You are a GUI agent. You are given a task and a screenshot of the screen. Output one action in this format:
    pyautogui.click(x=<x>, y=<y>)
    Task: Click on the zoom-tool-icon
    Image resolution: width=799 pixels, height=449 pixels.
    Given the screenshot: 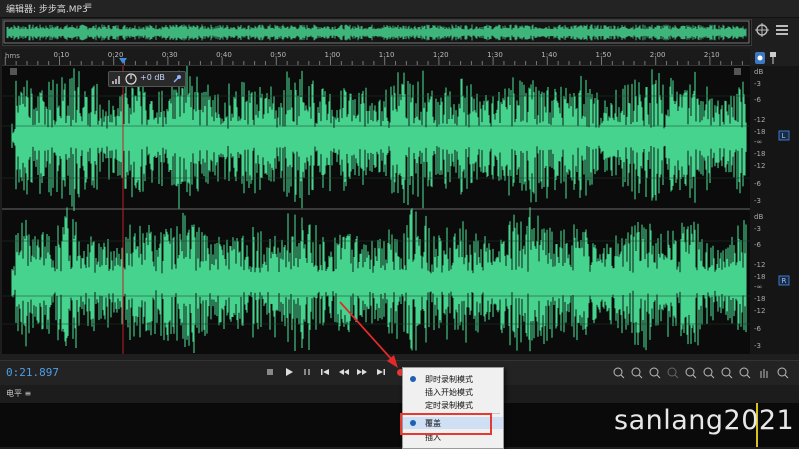 What is the action you would take?
    pyautogui.click(x=763, y=31)
    